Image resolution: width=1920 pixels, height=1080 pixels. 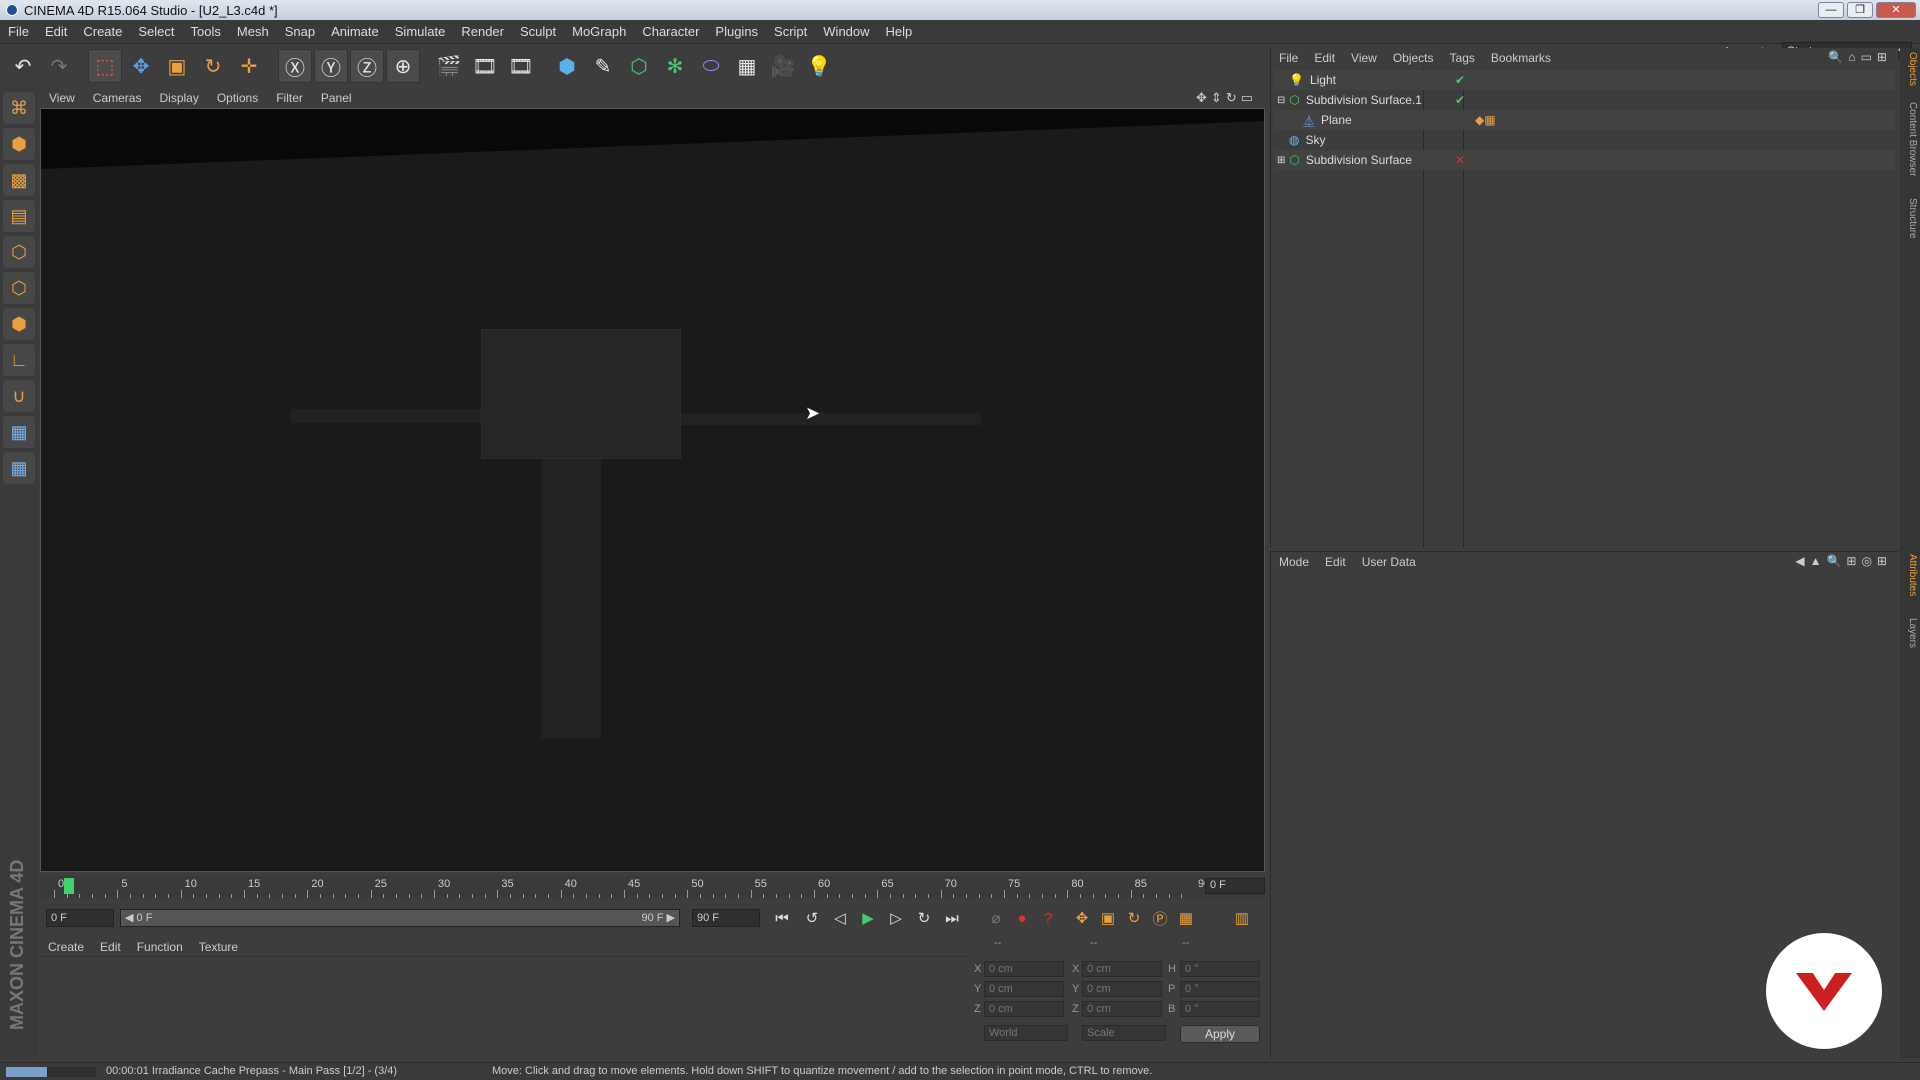 What do you see at coordinates (19, 216) in the screenshot?
I see `workplane-mode-icon: ▤` at bounding box center [19, 216].